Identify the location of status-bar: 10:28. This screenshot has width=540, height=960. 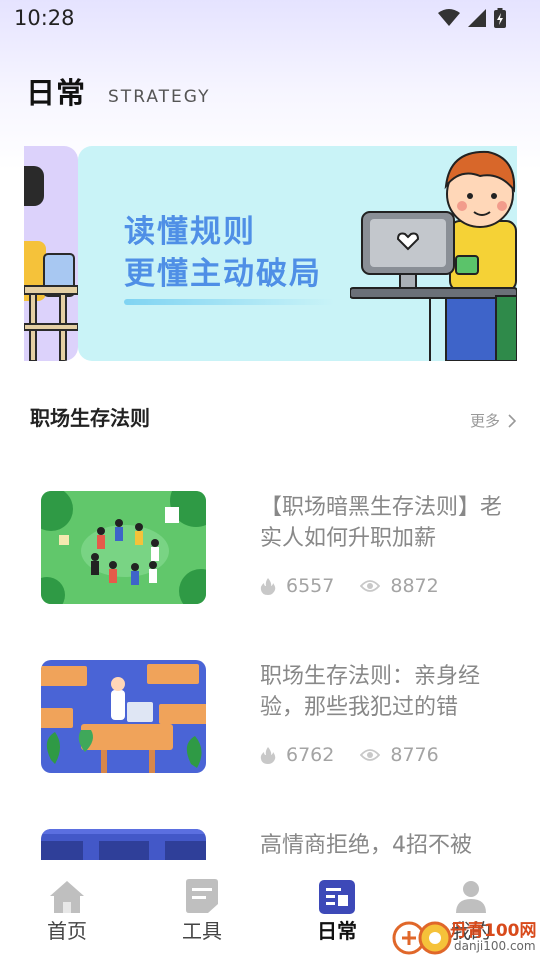
(270, 20).